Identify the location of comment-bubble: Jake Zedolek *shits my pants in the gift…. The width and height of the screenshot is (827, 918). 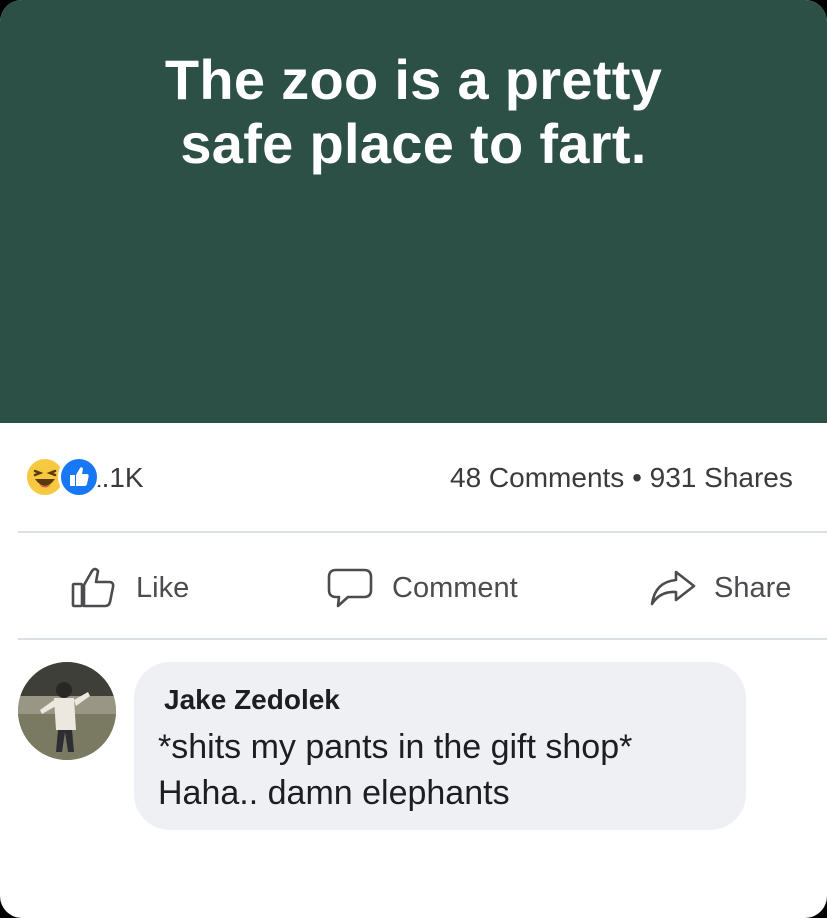
(440, 746).